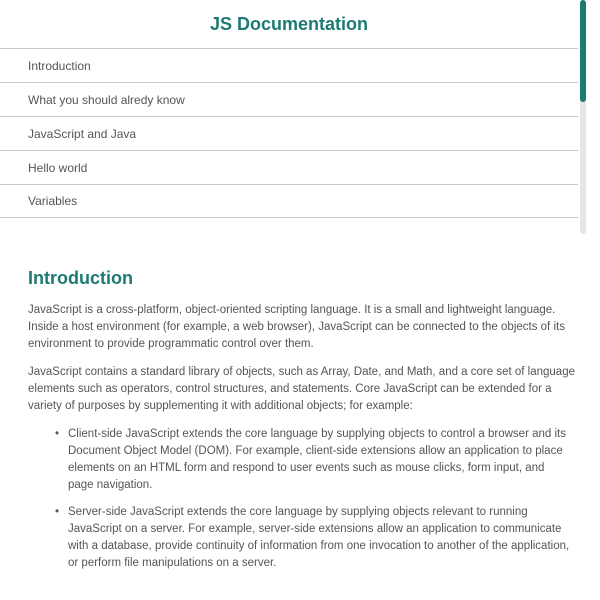 This screenshot has width=600, height=600. I want to click on nav-link-hello-world: Hello world, so click(289, 167).